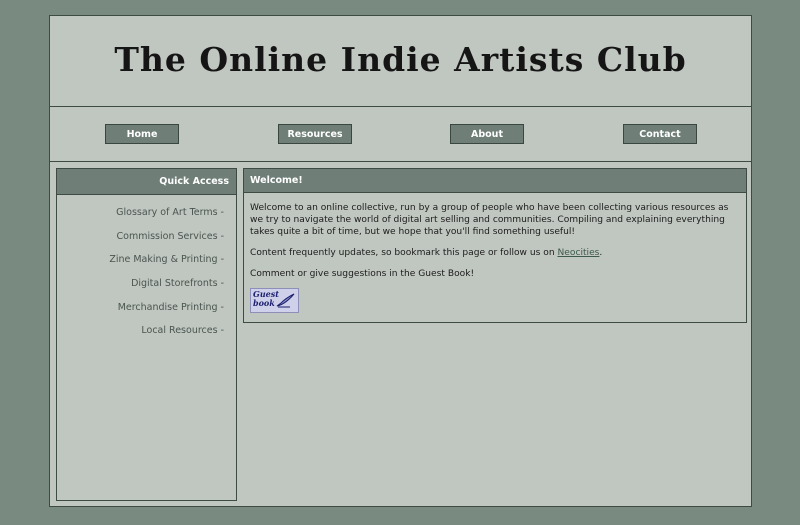 The height and width of the screenshot is (525, 800). I want to click on neocities-link: Neocities, so click(579, 253).